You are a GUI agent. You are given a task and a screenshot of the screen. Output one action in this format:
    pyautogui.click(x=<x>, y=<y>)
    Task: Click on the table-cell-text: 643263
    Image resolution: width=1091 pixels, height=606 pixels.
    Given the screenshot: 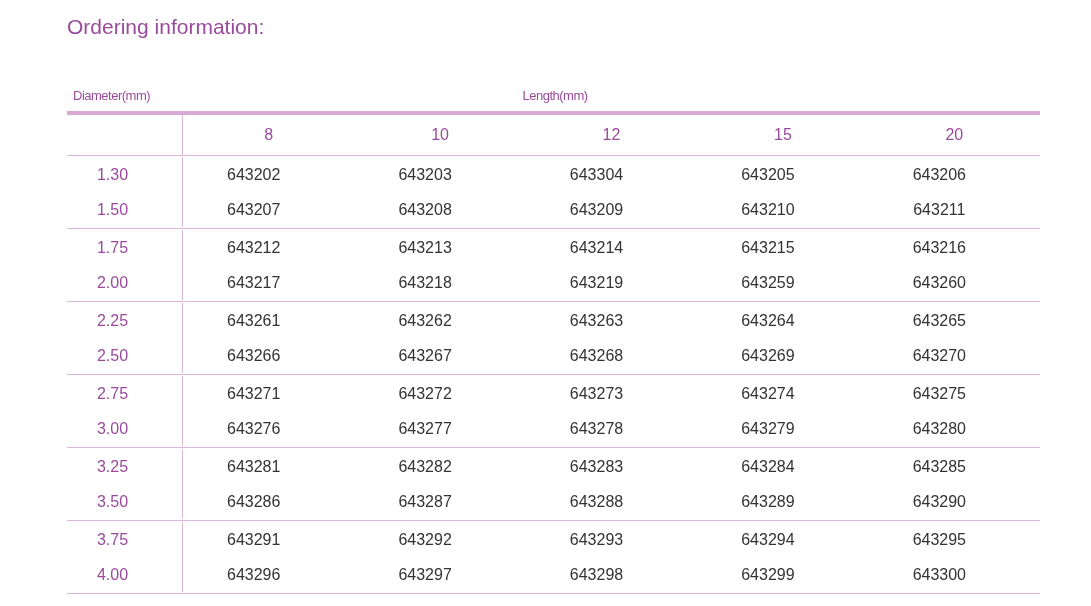 What is the action you would take?
    pyautogui.click(x=596, y=320)
    